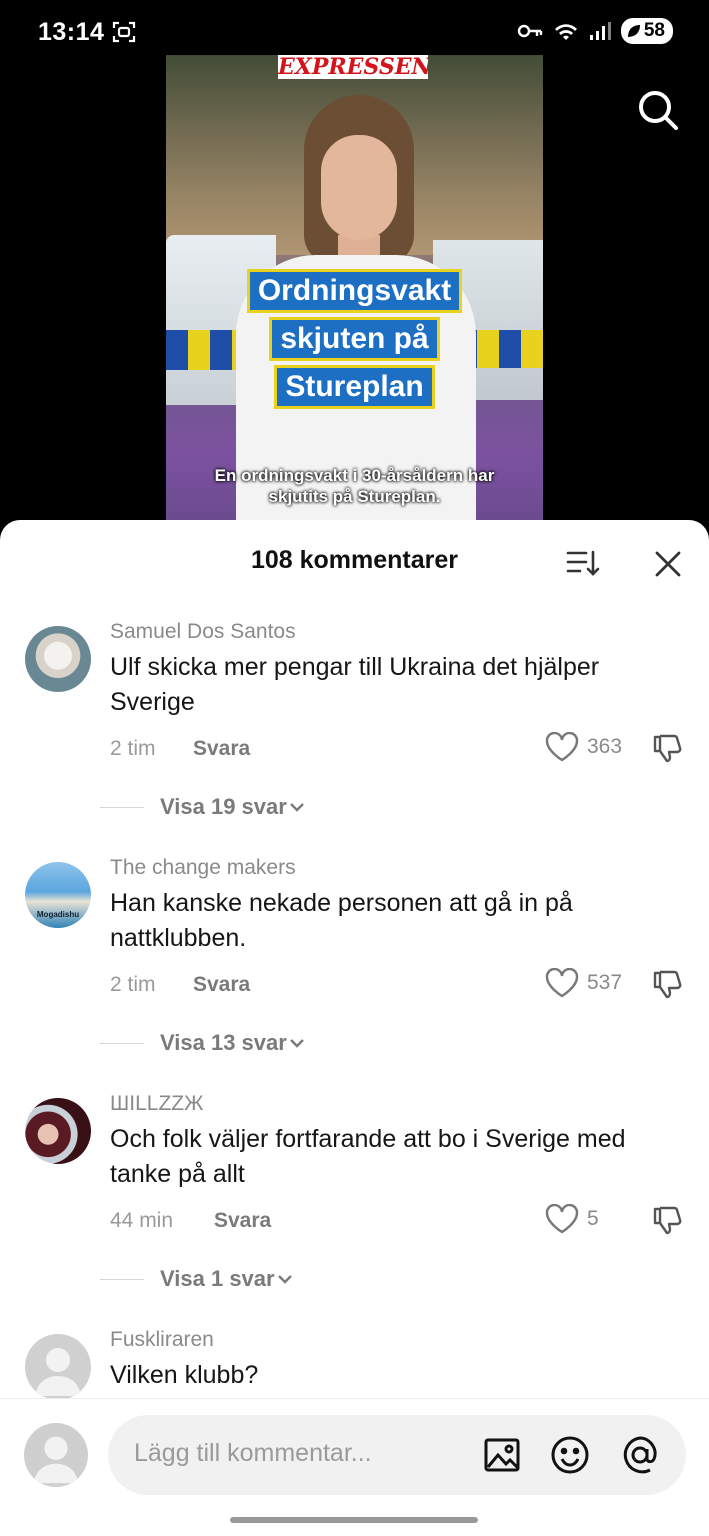 Image resolution: width=709 pixels, height=1536 pixels. What do you see at coordinates (583, 983) in the screenshot?
I see `like-button: 537` at bounding box center [583, 983].